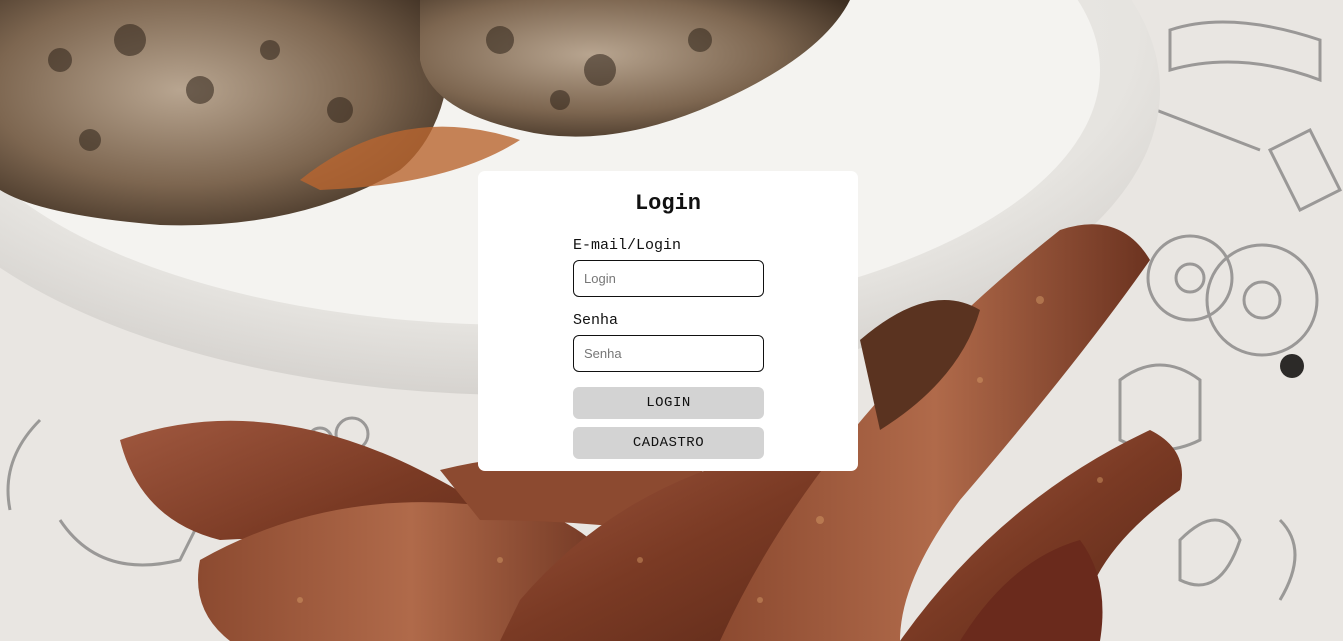 Image resolution: width=1343 pixels, height=641 pixels. Describe the element at coordinates (668, 443) in the screenshot. I see `signup-button: CADASTRO` at that location.